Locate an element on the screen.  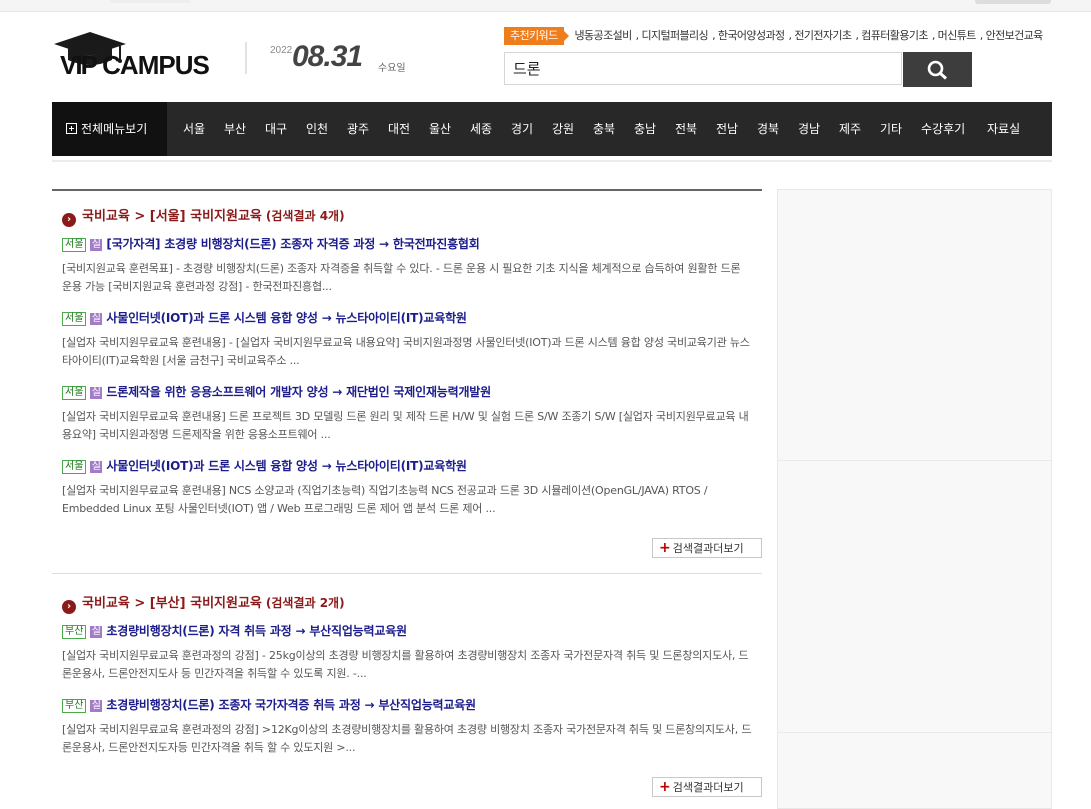
top-utility-bar is located at coordinates (545, 6).